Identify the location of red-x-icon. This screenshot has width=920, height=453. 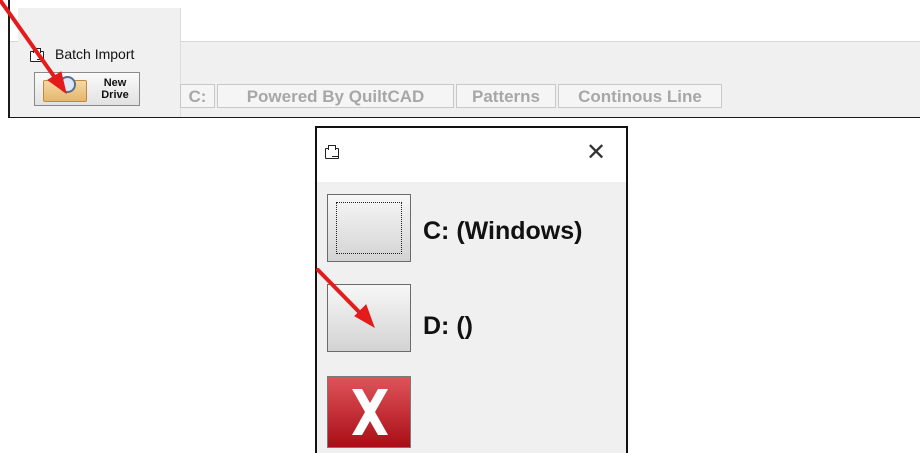
(370, 412).